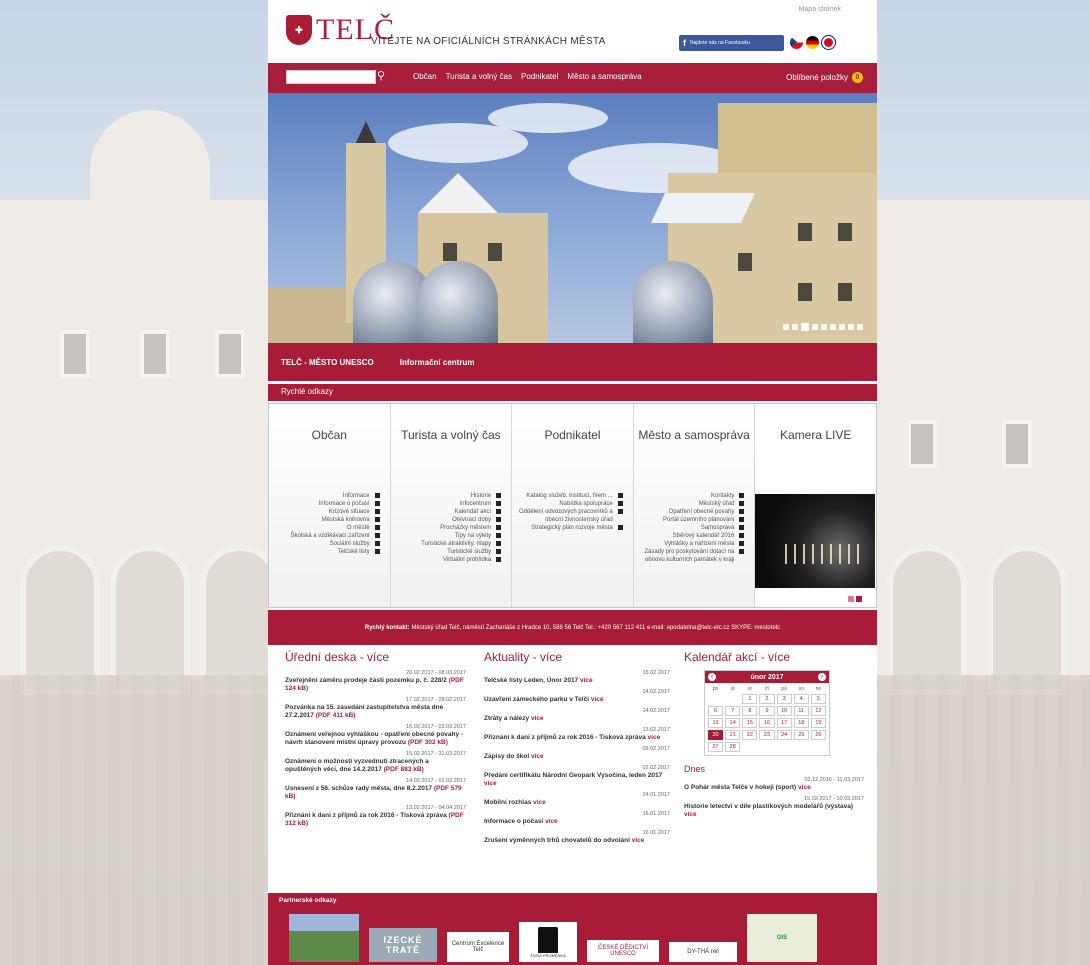 Image resolution: width=1090 pixels, height=965 pixels. Describe the element at coordinates (815, 435) in the screenshot. I see `quick-col-title: Kamera LIVE` at that location.